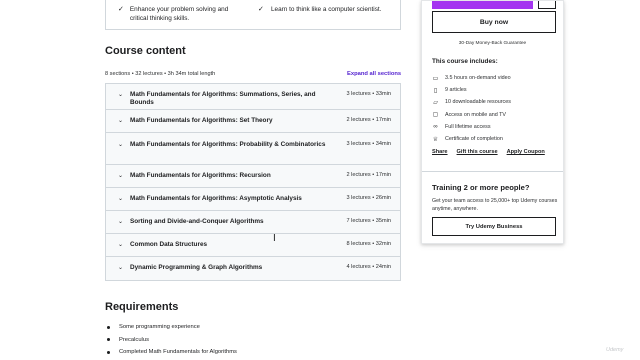  What do you see at coordinates (468, 126) in the screenshot?
I see `include-text: Full lifetime access` at bounding box center [468, 126].